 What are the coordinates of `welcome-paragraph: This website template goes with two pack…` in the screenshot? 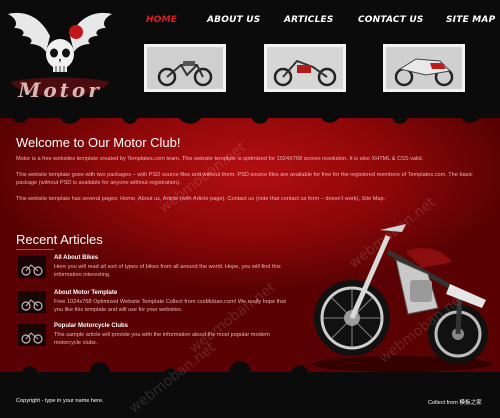 It's located at (244, 179).